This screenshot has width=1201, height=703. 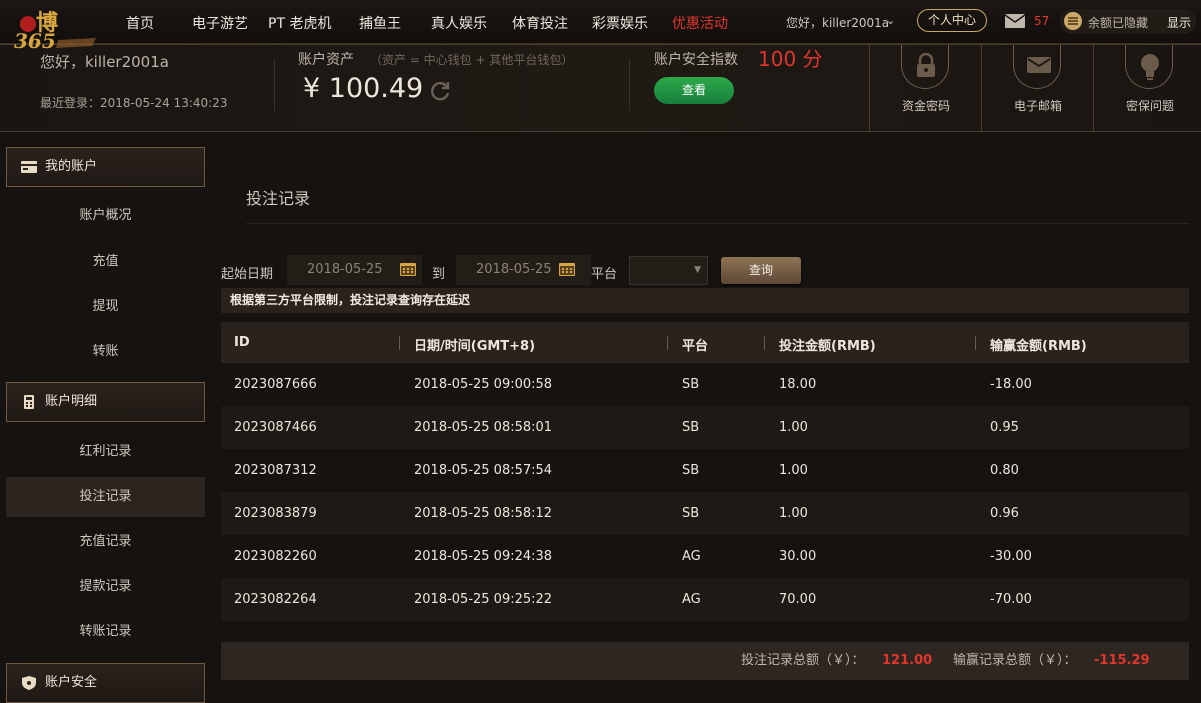 What do you see at coordinates (668, 270) in the screenshot?
I see `platform-select: ▼` at bounding box center [668, 270].